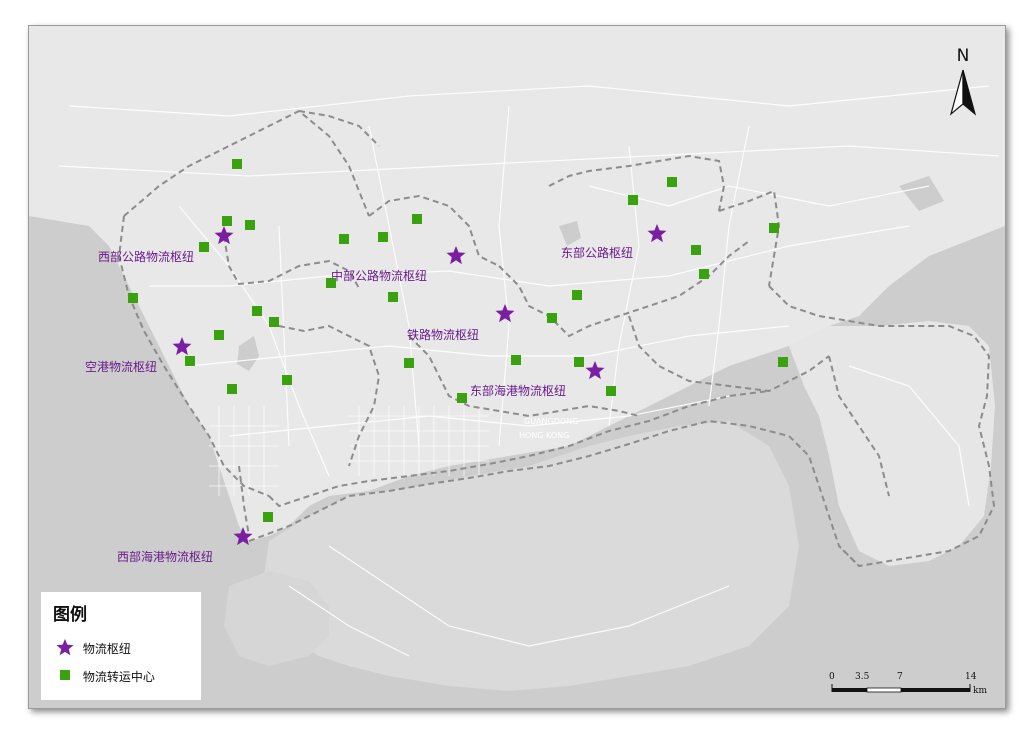  I want to click on hub-label: 中部公路物流枢纽, so click(379, 275).